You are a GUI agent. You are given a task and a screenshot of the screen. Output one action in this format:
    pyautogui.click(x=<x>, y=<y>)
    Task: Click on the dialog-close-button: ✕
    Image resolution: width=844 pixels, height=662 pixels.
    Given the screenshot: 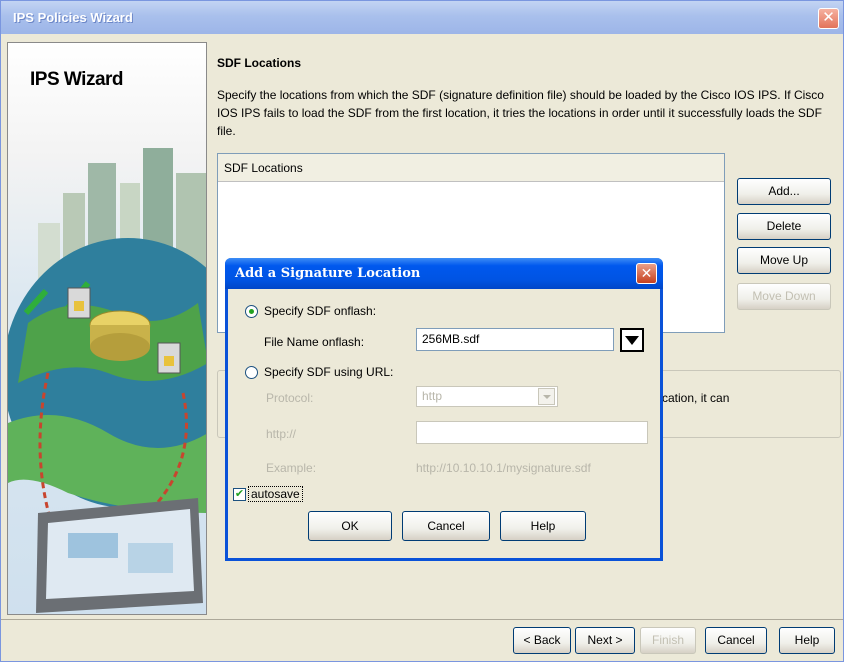 What is the action you would take?
    pyautogui.click(x=646, y=273)
    